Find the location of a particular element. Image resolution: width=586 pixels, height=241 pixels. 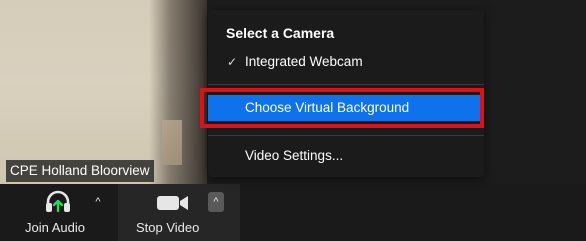

stop-video-group: ^ Stop Video is located at coordinates (179, 212).